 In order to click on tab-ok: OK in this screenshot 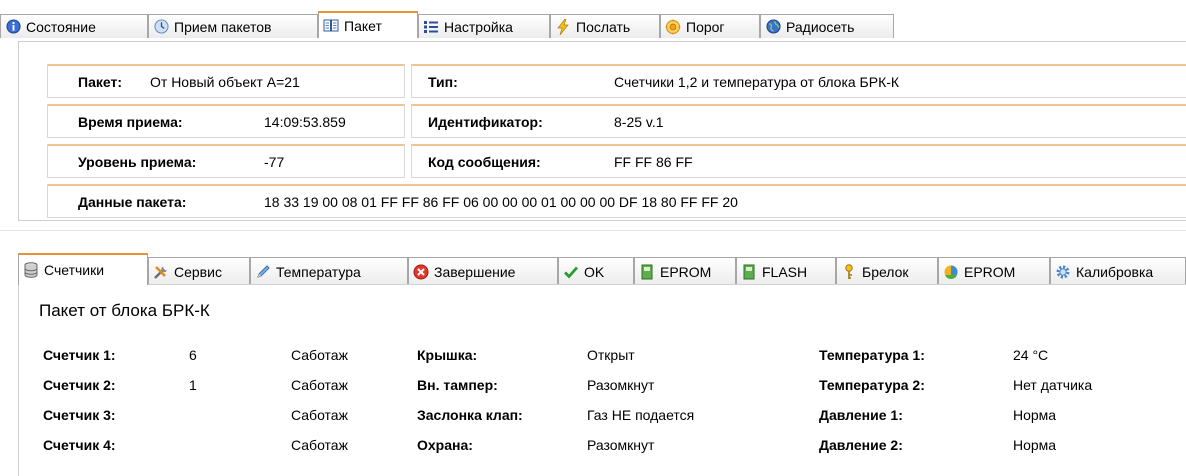, I will do `click(596, 271)`.